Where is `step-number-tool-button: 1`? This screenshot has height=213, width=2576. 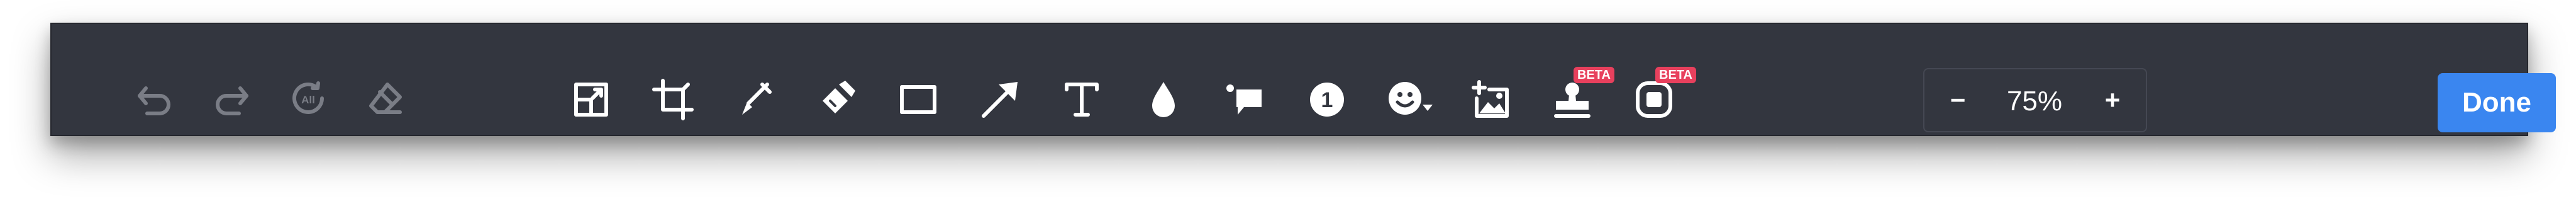 step-number-tool-button: 1 is located at coordinates (1327, 100).